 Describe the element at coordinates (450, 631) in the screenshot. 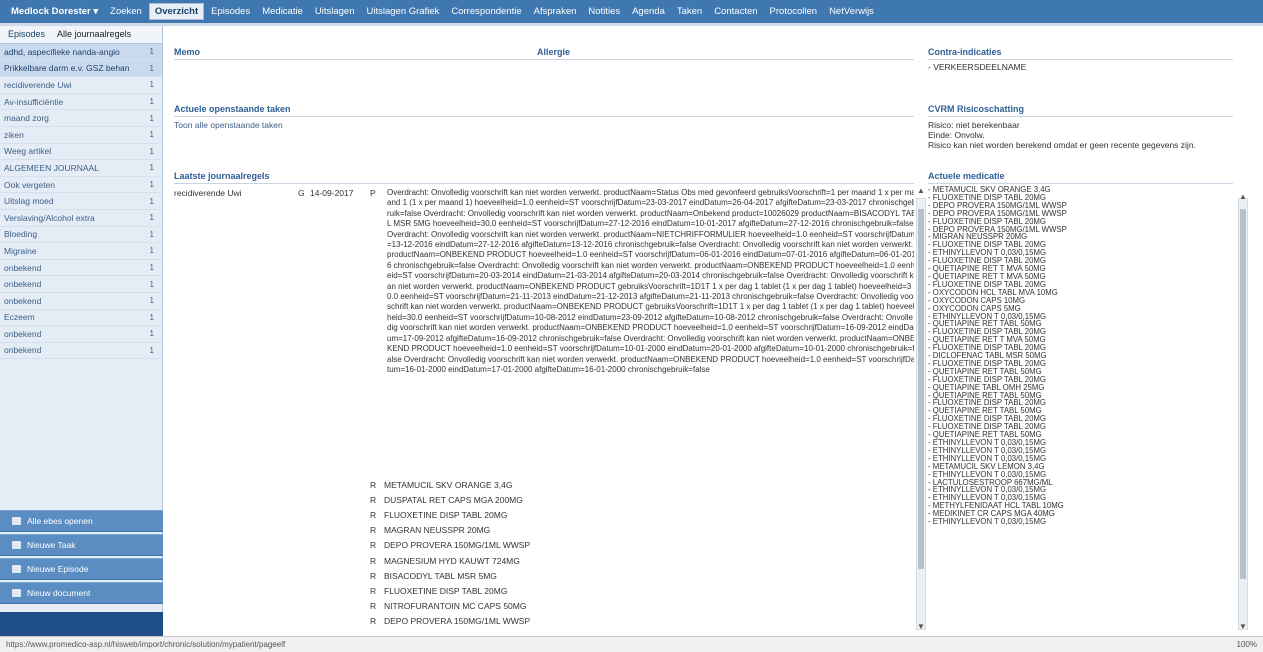

I see `prescription-row: RMONURIL GRAN 3G/8G SACHET` at that location.